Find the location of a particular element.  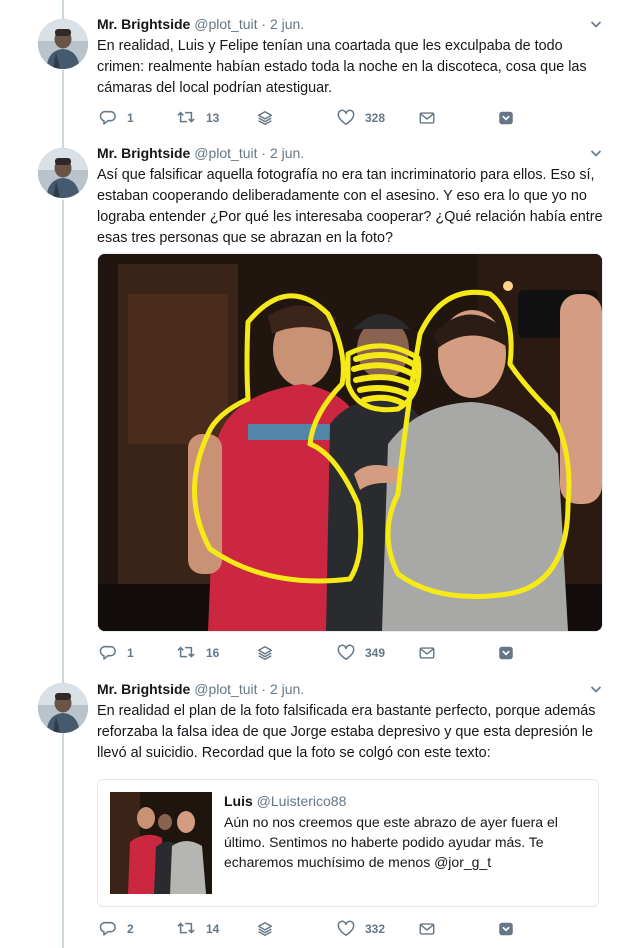

like-button: 349 is located at coordinates (361, 653).